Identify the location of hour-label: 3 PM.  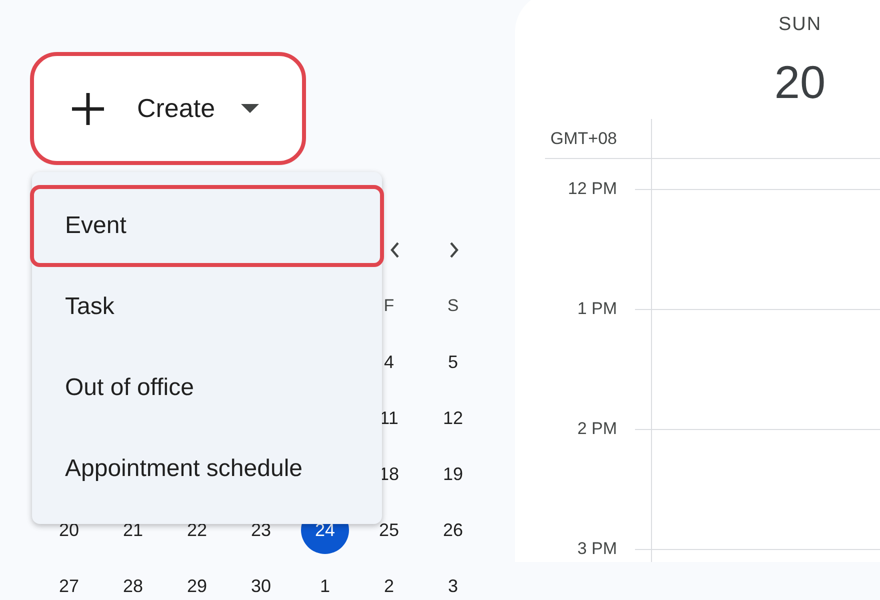
(597, 549).